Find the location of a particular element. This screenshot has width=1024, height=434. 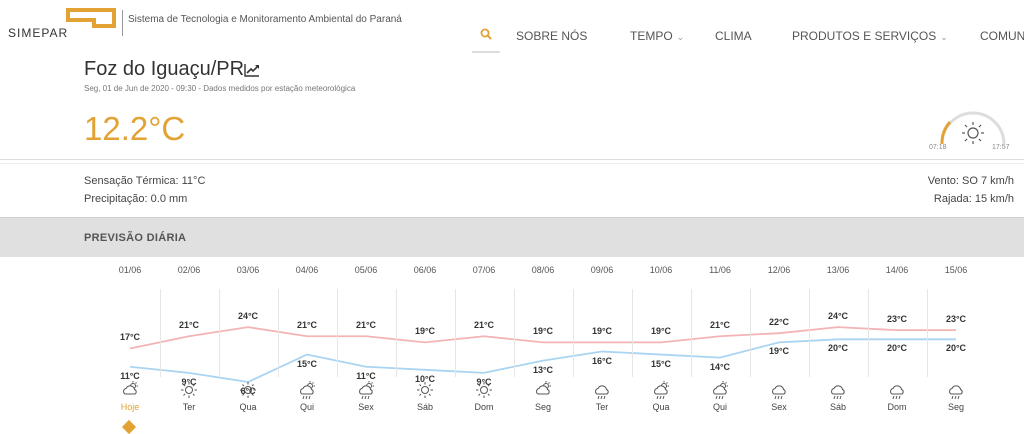

chart-trend-icon is located at coordinates (252, 70).